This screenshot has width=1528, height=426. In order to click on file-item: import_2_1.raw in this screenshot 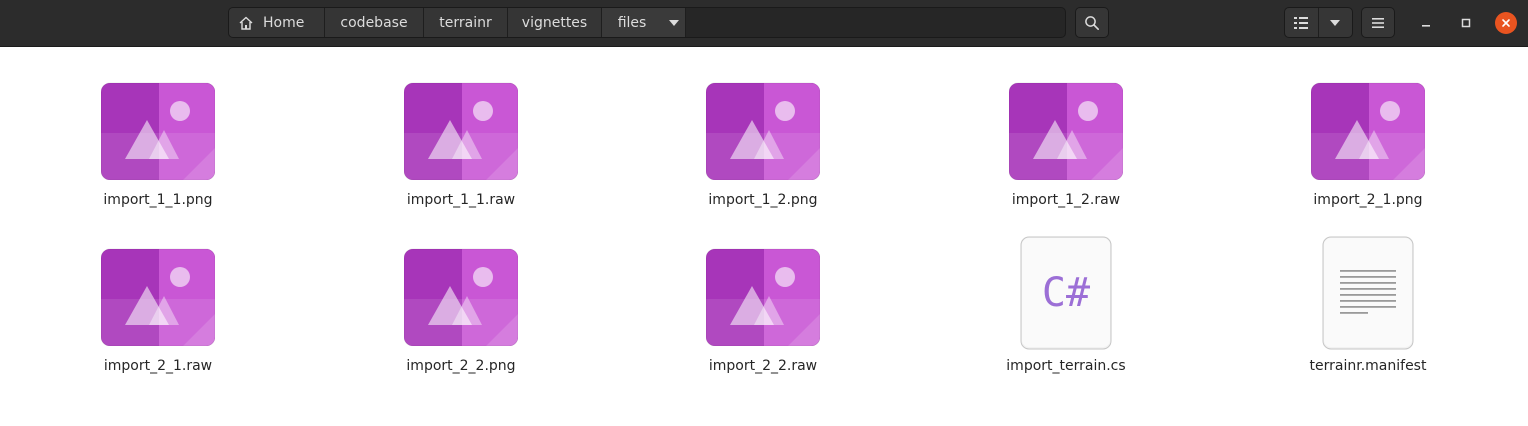, I will do `click(158, 323)`.